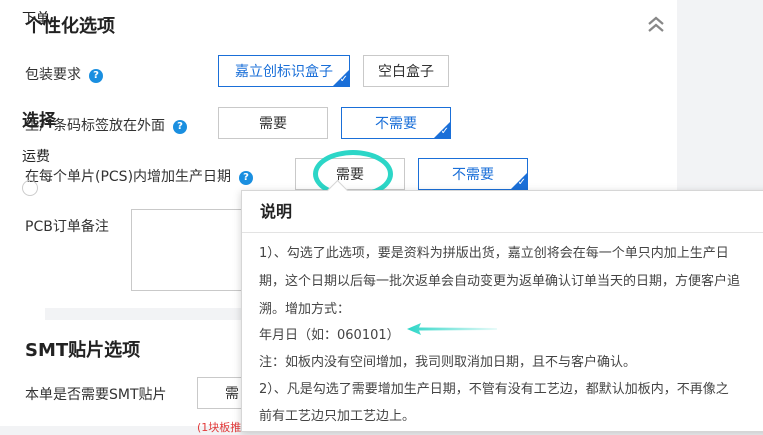  What do you see at coordinates (452, 329) in the screenshot?
I see `annotation-arrow-icon` at bounding box center [452, 329].